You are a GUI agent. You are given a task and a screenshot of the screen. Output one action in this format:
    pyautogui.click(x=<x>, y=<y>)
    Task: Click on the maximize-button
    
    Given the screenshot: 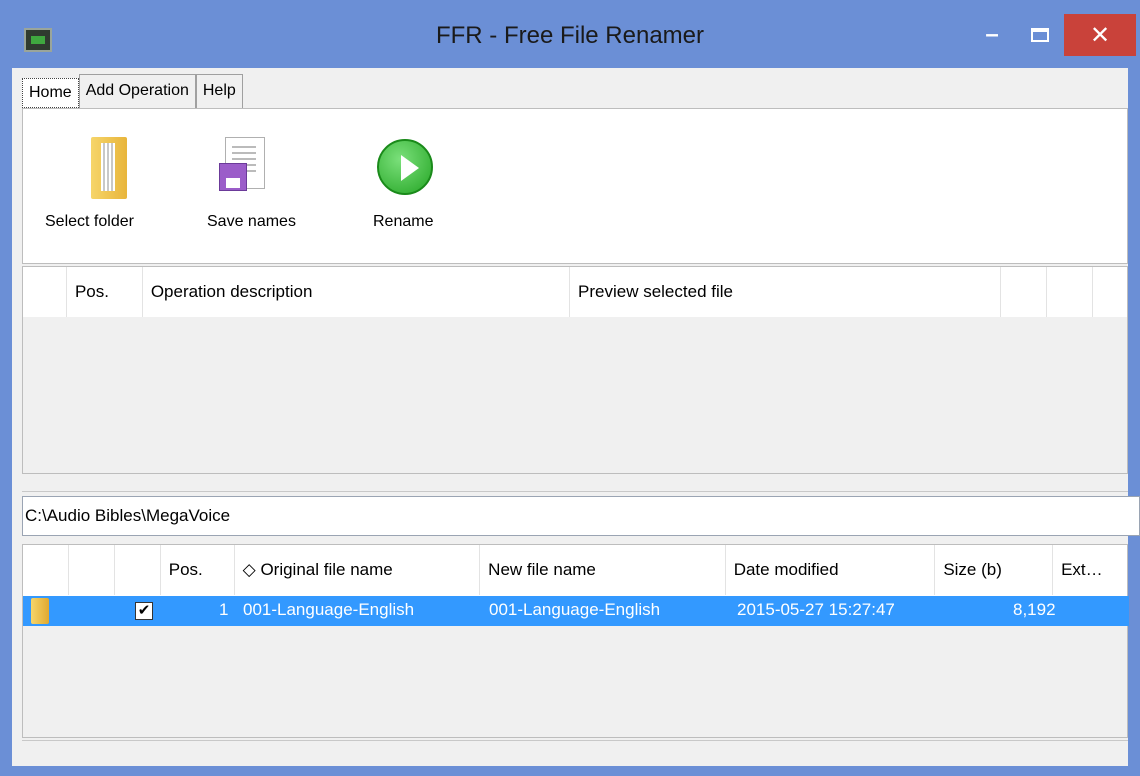 What is the action you would take?
    pyautogui.click(x=1040, y=35)
    